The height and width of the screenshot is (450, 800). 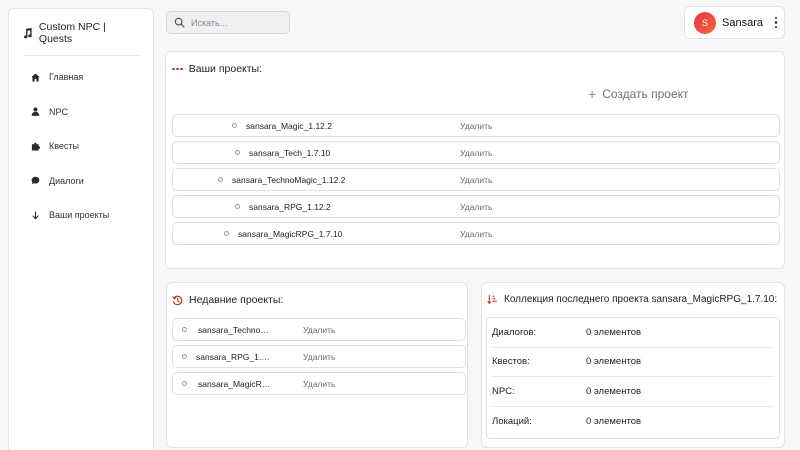 What do you see at coordinates (289, 126) in the screenshot?
I see `project-name: sansara_Magic_1.12.2` at bounding box center [289, 126].